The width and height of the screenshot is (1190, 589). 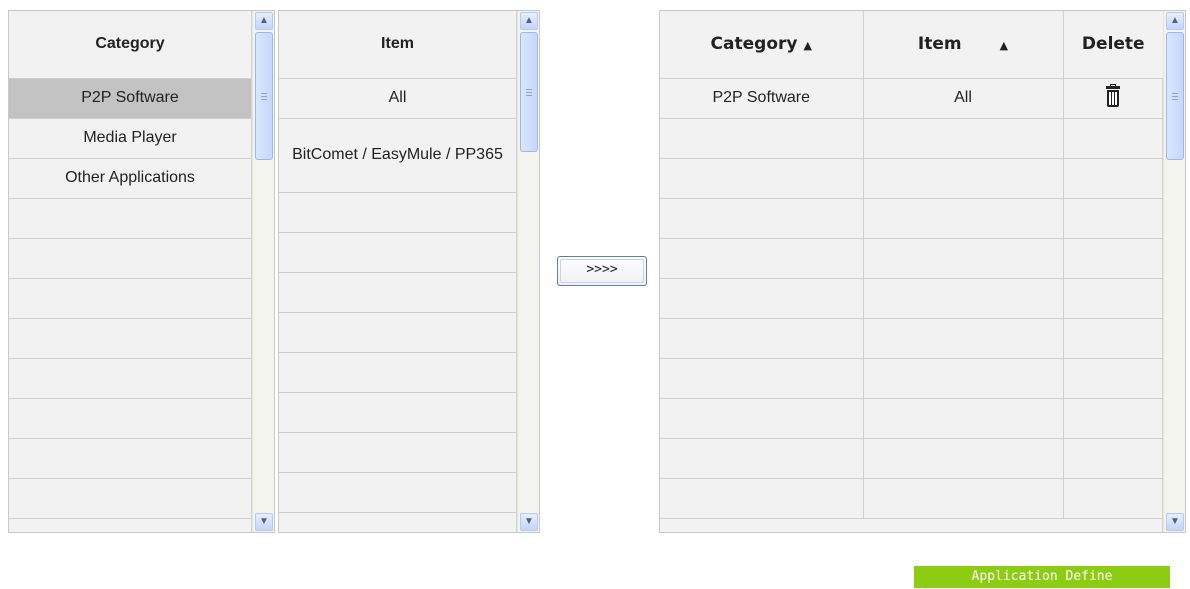 What do you see at coordinates (397, 155) in the screenshot?
I see `item-list-item: BitComet / EasyMule / PP365` at bounding box center [397, 155].